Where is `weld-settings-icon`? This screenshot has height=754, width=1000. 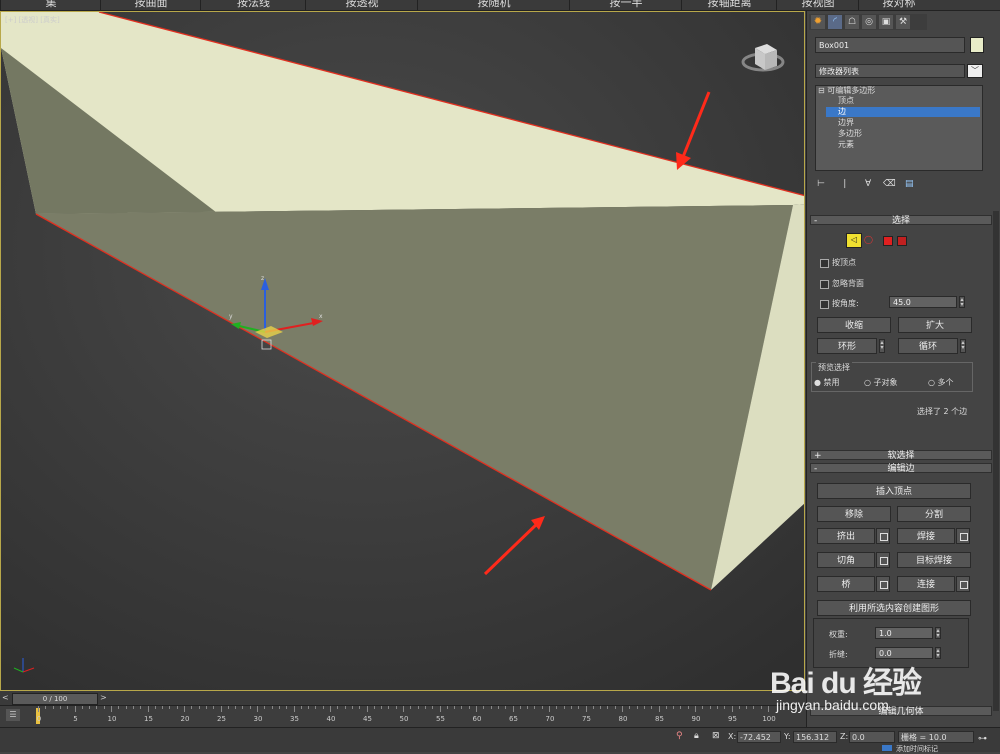 weld-settings-icon is located at coordinates (963, 536).